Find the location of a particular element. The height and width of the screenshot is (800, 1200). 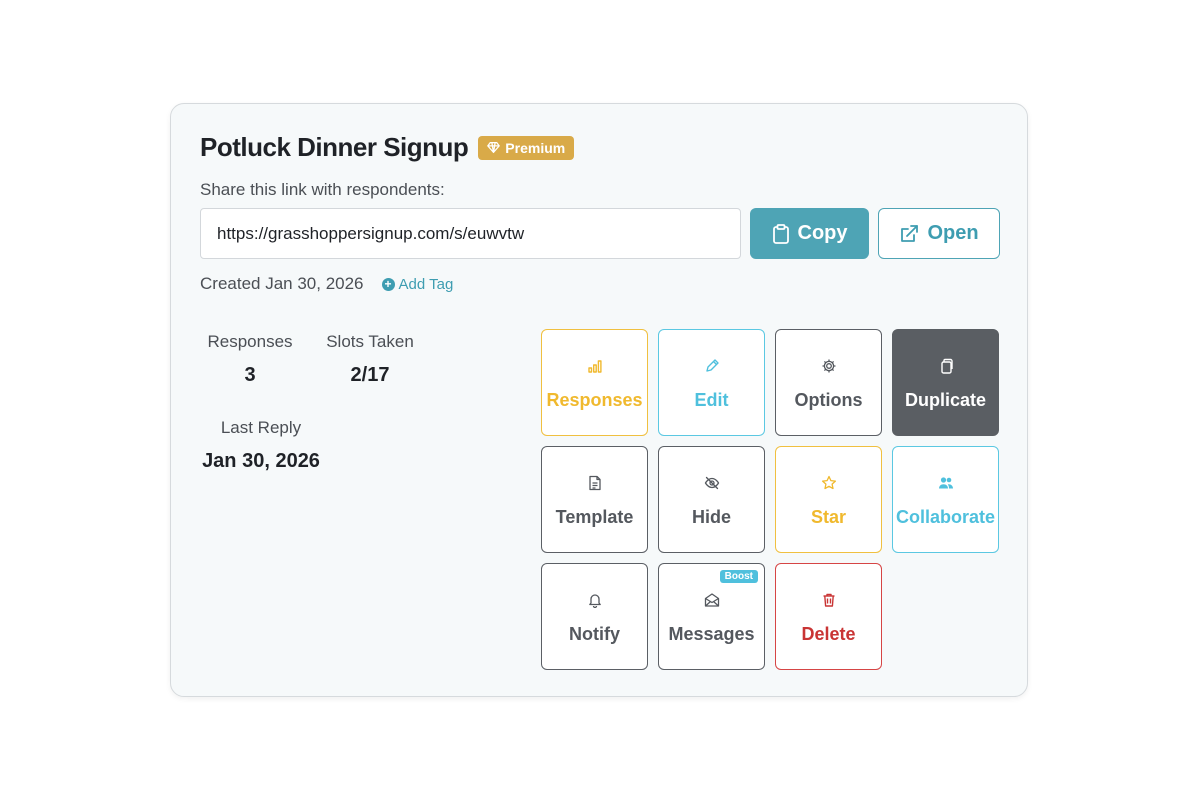

star-action-label: Star is located at coordinates (828, 517).